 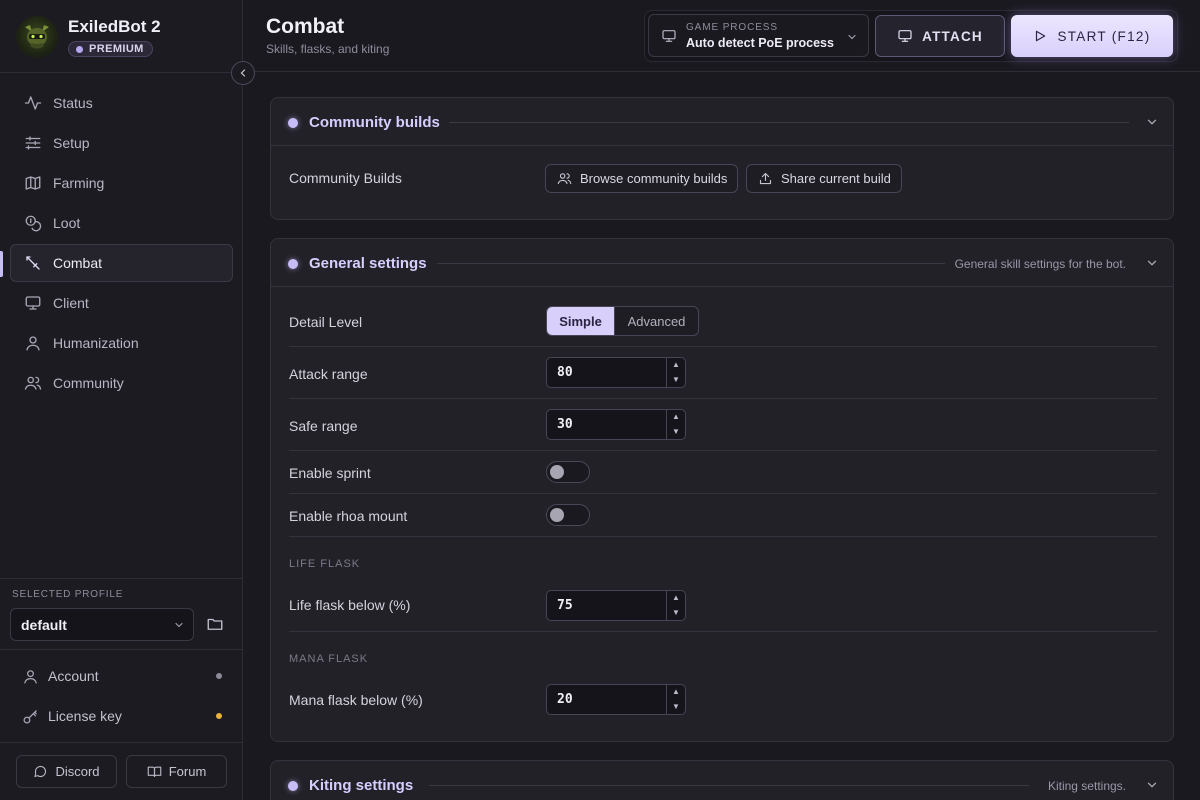 What do you see at coordinates (580, 321) in the screenshot?
I see `detail-simple-option: Simple` at bounding box center [580, 321].